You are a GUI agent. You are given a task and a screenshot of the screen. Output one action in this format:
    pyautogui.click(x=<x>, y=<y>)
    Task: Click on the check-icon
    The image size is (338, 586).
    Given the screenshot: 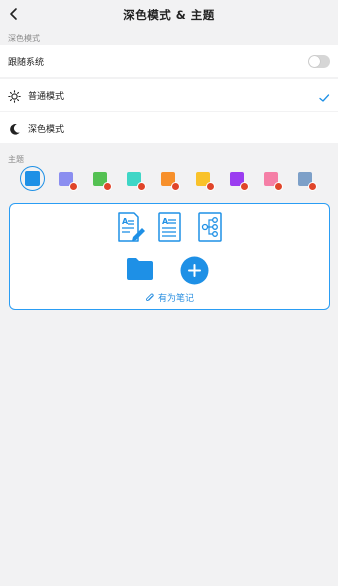 What is the action you would take?
    pyautogui.click(x=324, y=95)
    